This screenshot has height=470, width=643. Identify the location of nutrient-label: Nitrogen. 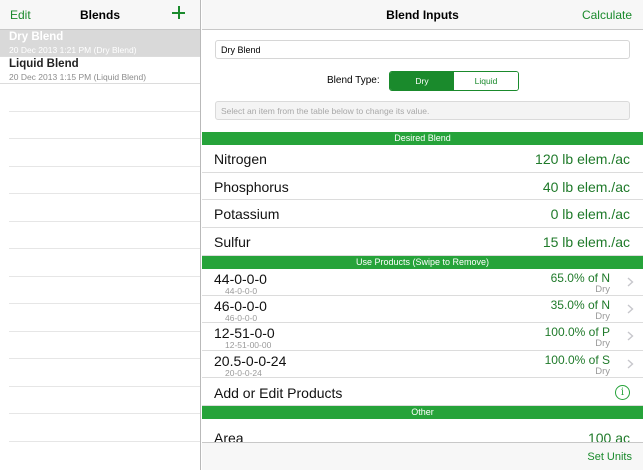
(240, 159).